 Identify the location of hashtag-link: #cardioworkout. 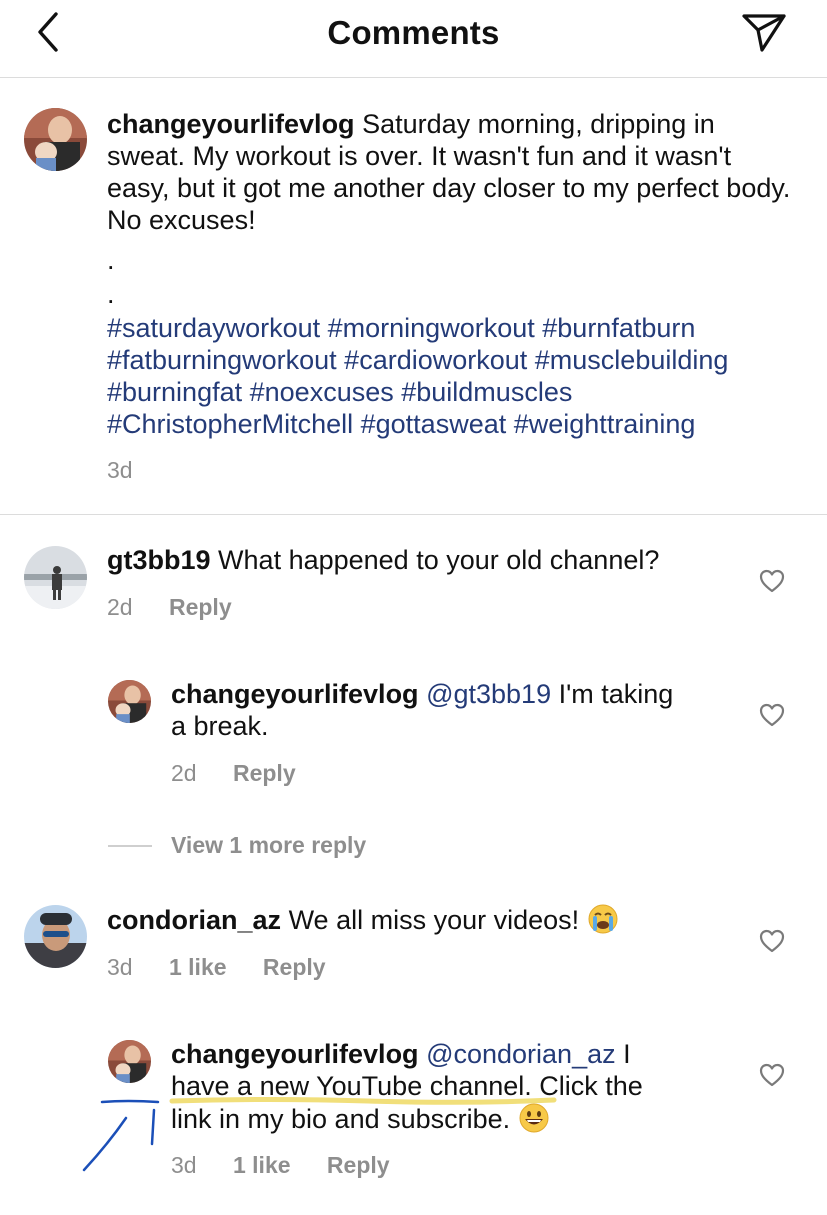
(435, 360).